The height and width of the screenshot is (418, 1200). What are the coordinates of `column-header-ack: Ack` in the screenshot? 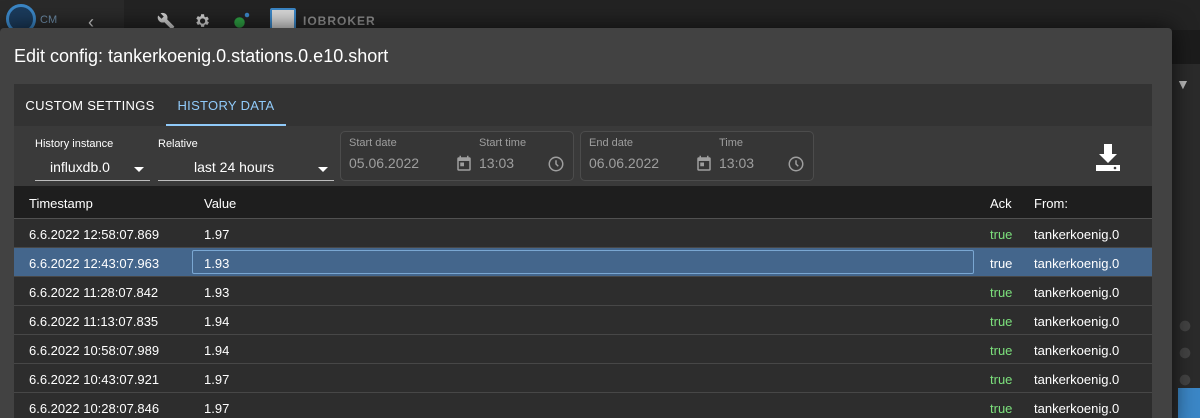 It's located at (1001, 203).